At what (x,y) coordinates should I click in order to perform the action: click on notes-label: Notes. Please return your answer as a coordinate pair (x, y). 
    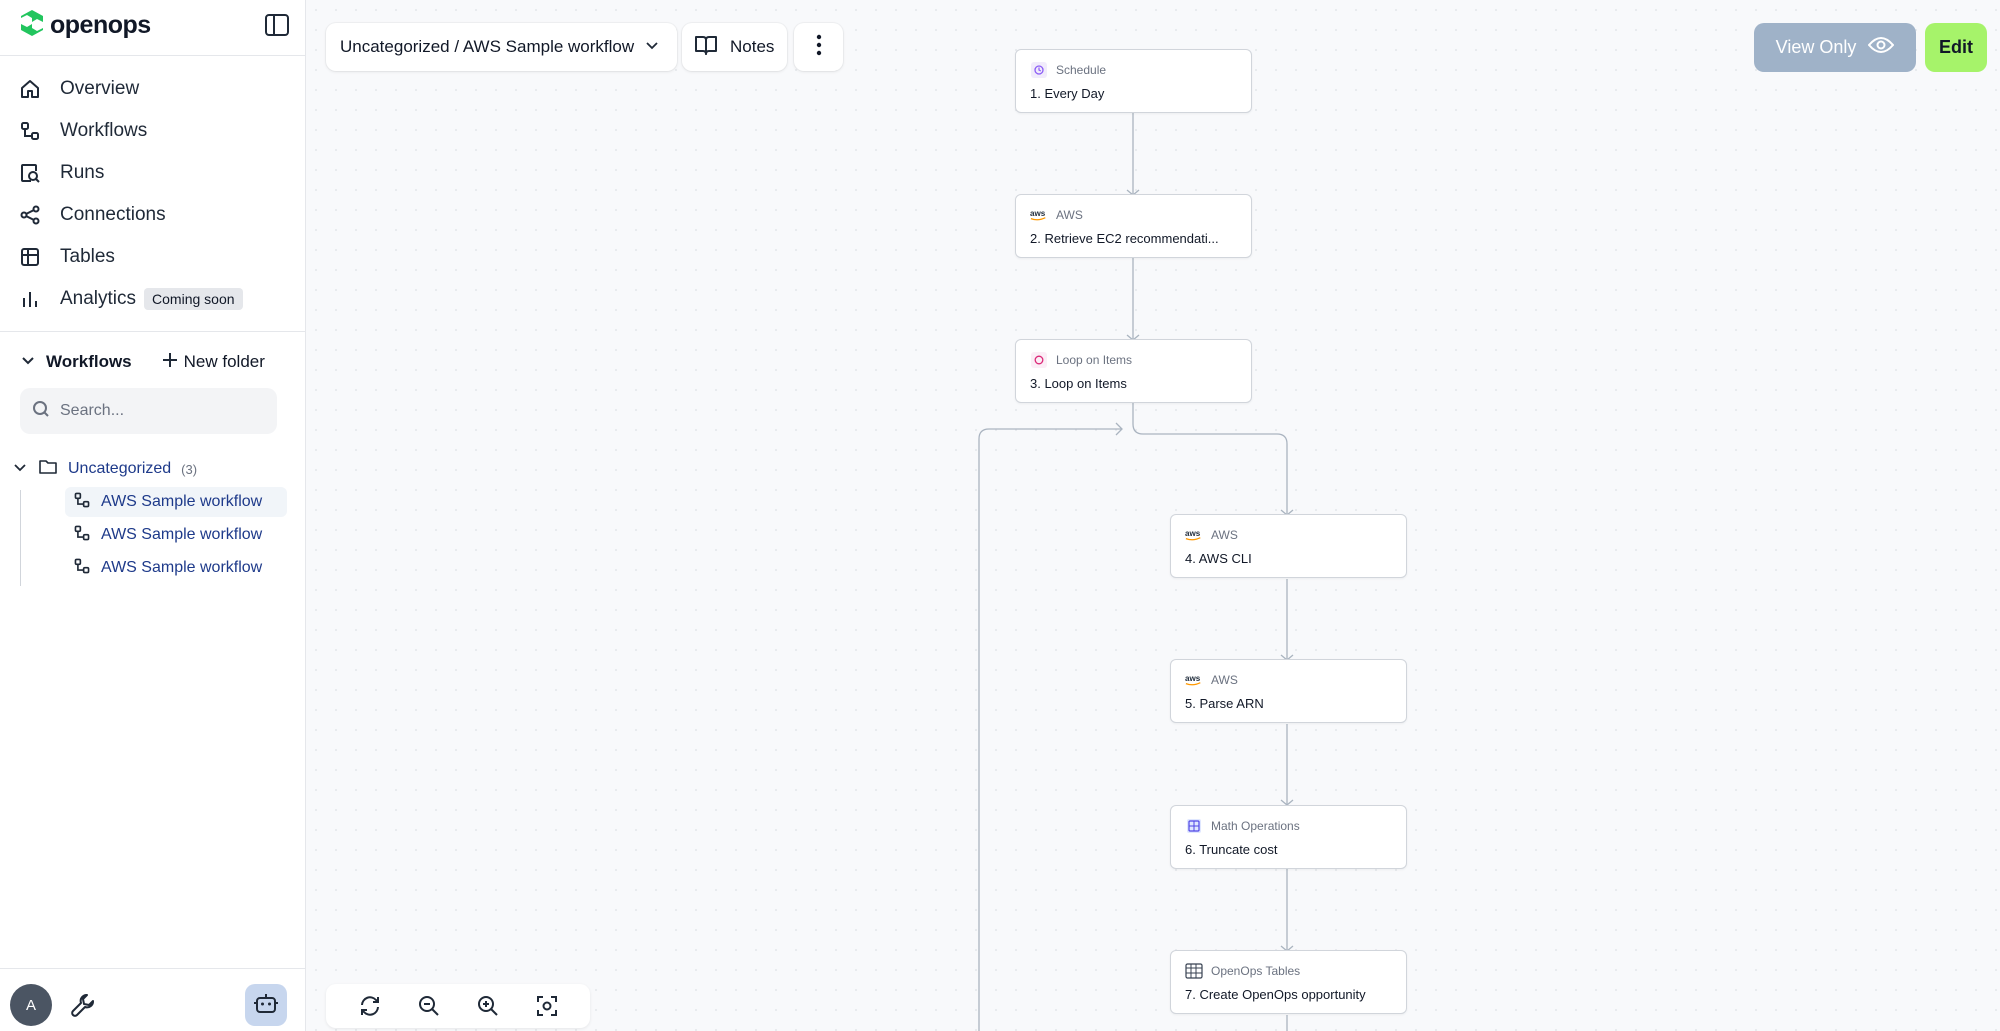
    Looking at the image, I should click on (752, 46).